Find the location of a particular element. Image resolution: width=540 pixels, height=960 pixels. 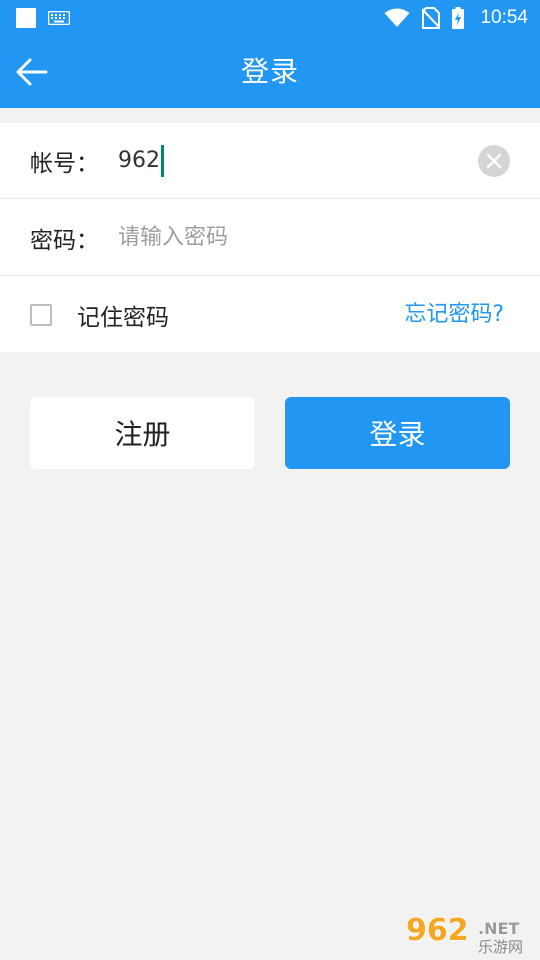

watermark-suffix: .NET is located at coordinates (498, 928).